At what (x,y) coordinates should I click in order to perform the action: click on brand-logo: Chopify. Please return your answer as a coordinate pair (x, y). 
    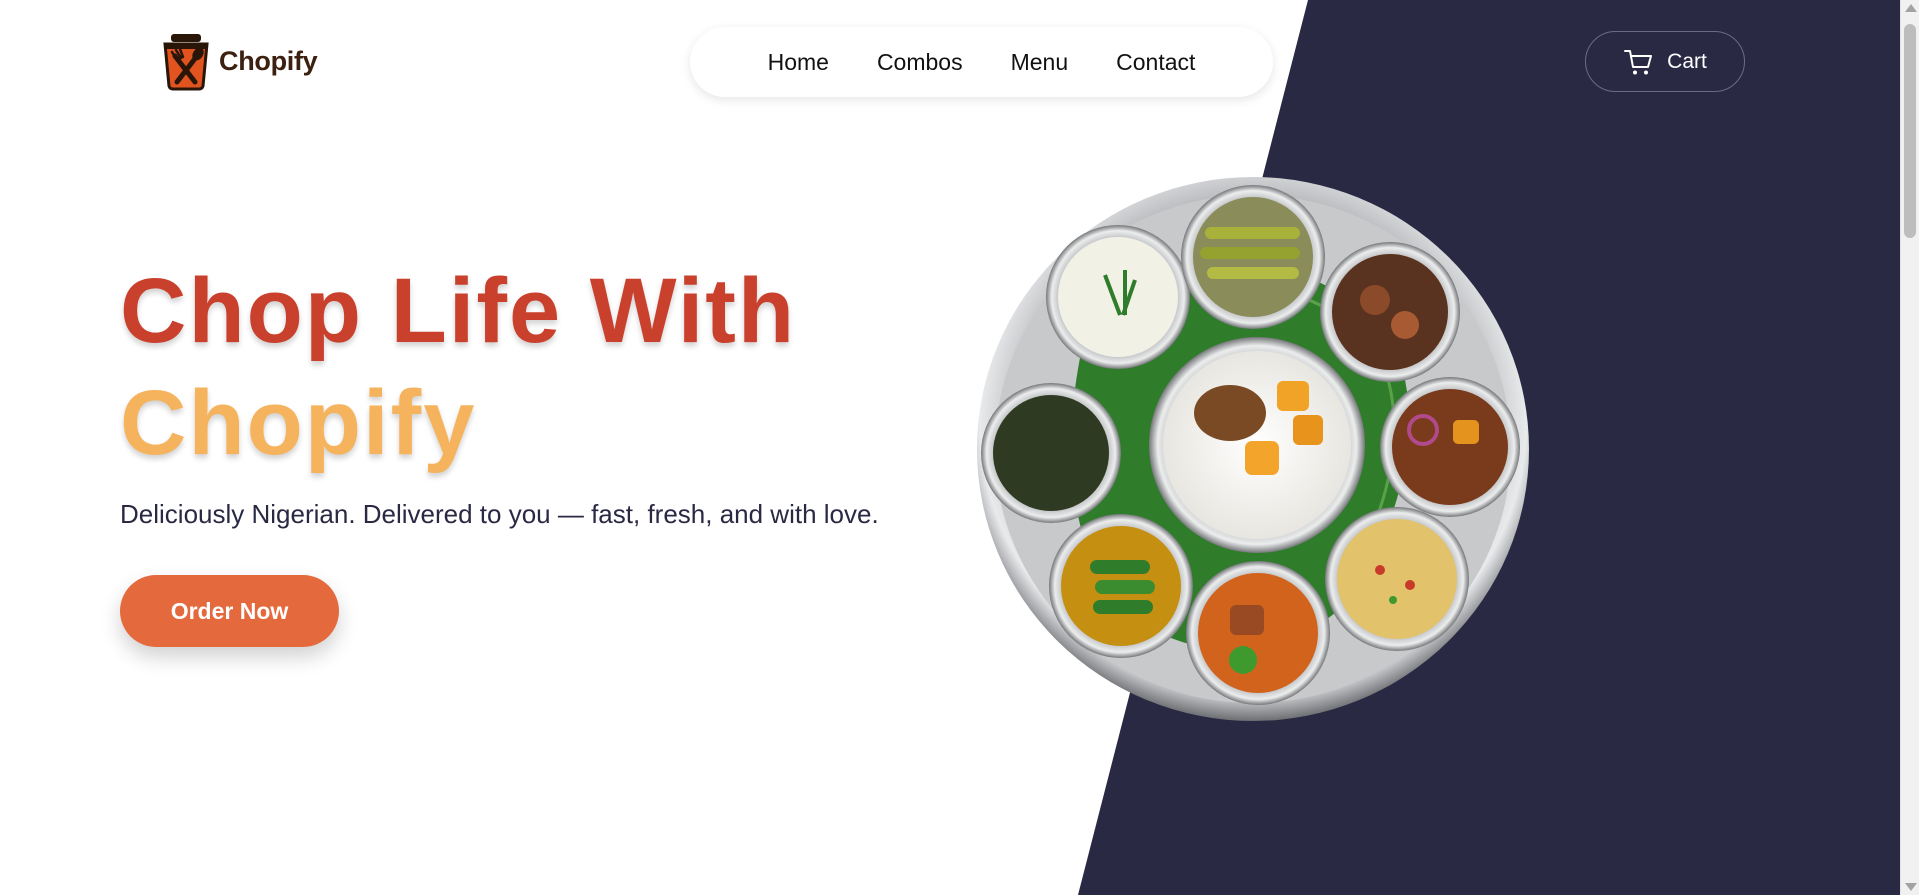
    Looking at the image, I should click on (236, 61).